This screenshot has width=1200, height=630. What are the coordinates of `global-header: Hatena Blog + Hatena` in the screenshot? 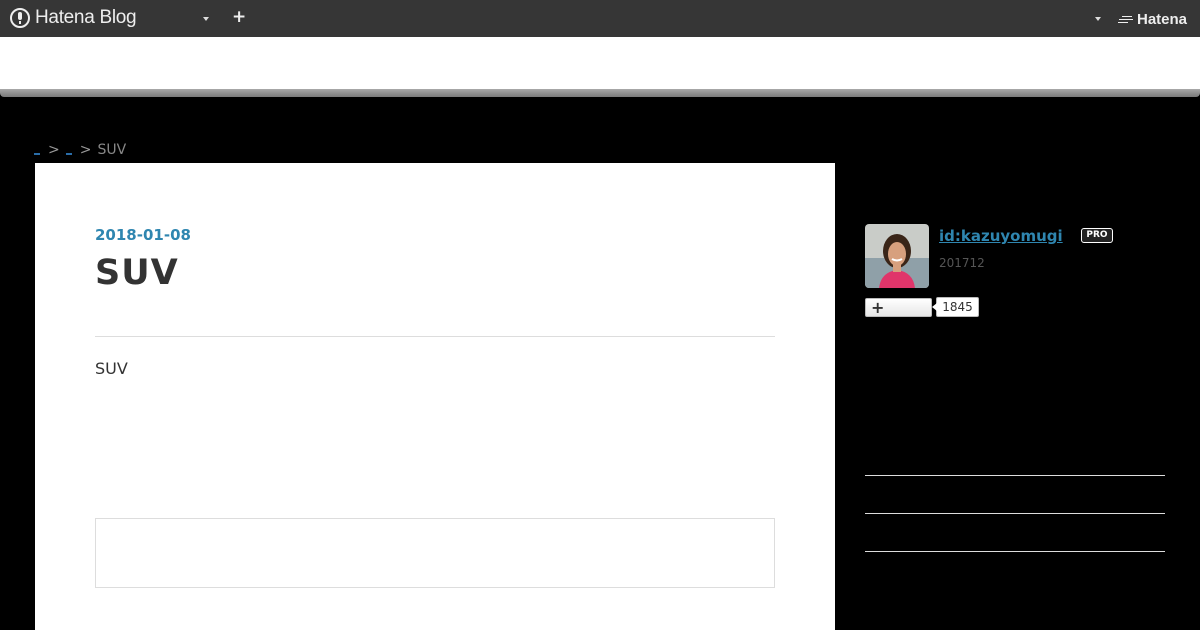 It's located at (600, 18).